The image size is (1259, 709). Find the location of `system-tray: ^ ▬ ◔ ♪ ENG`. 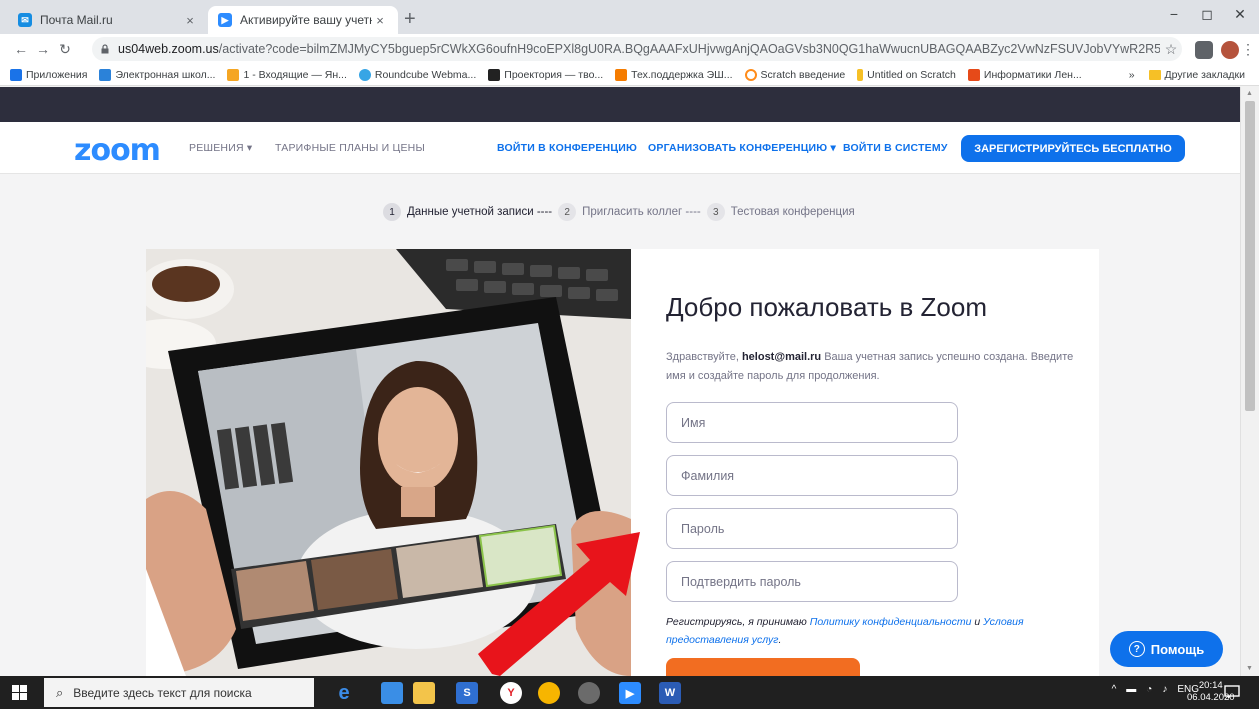

system-tray: ^ ▬ ◔ ♪ ENG is located at coordinates (1155, 689).